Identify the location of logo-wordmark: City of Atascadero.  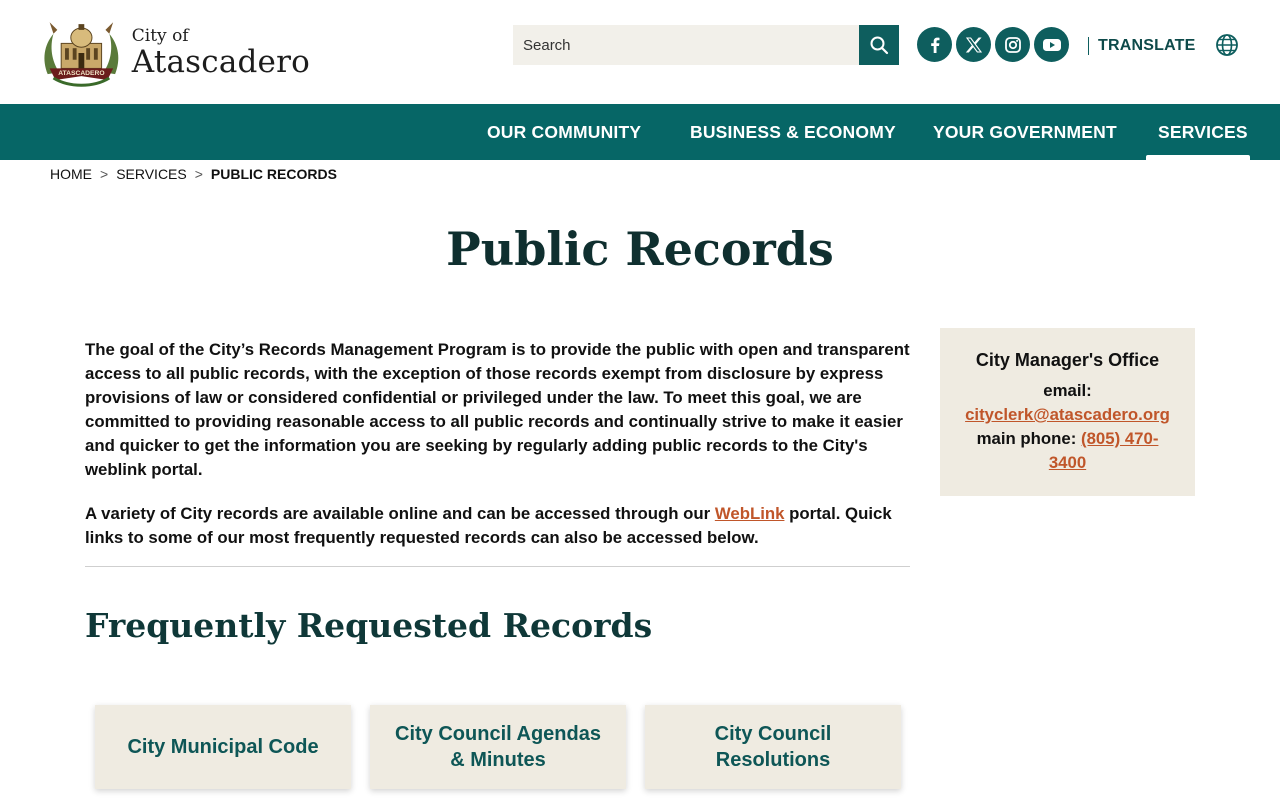
(221, 53).